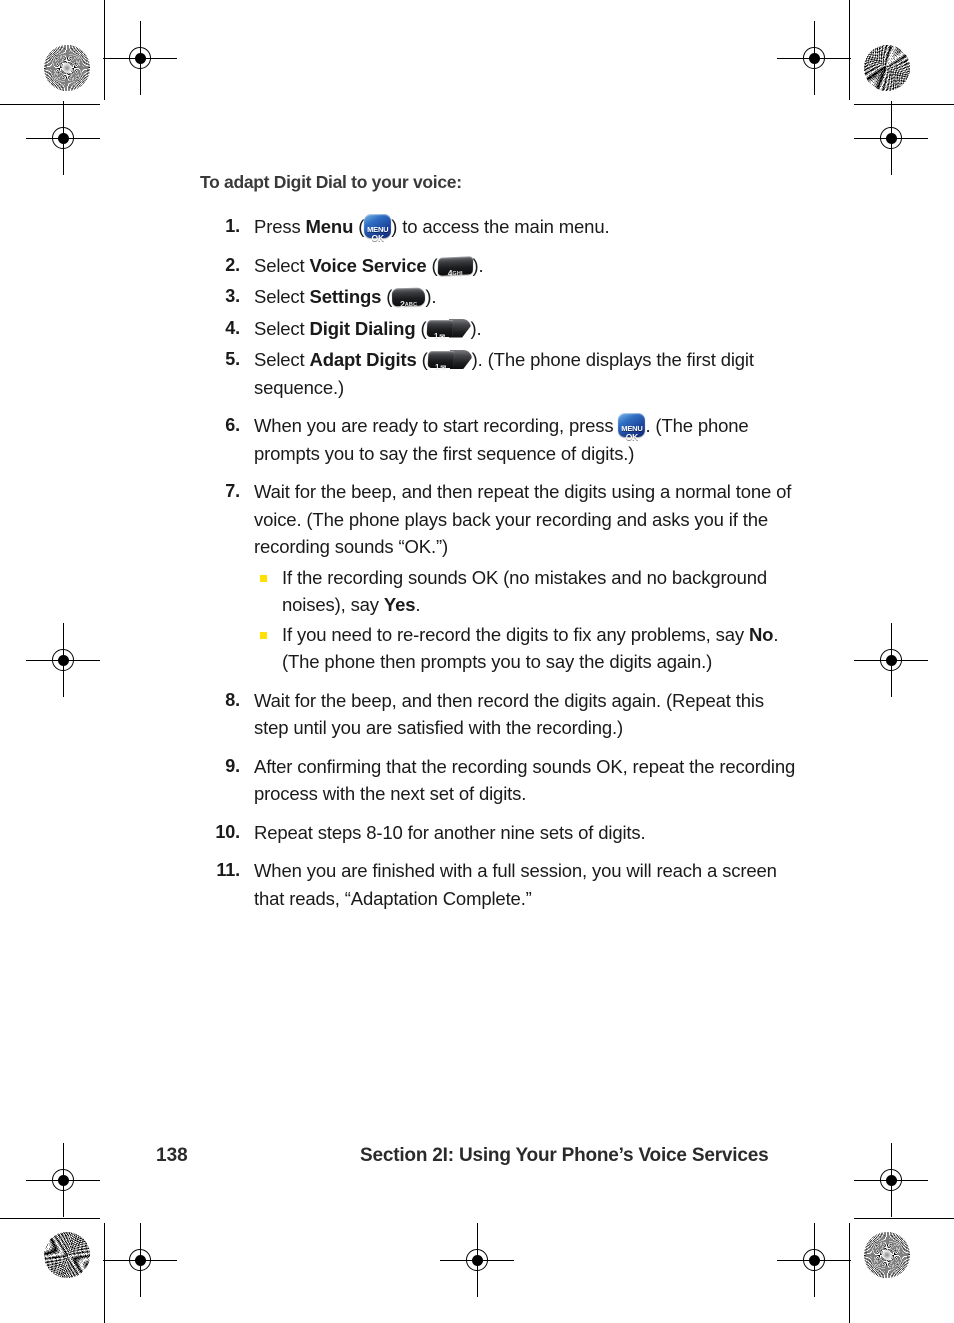  What do you see at coordinates (891, 138) in the screenshot?
I see `registration-target-upper-right` at bounding box center [891, 138].